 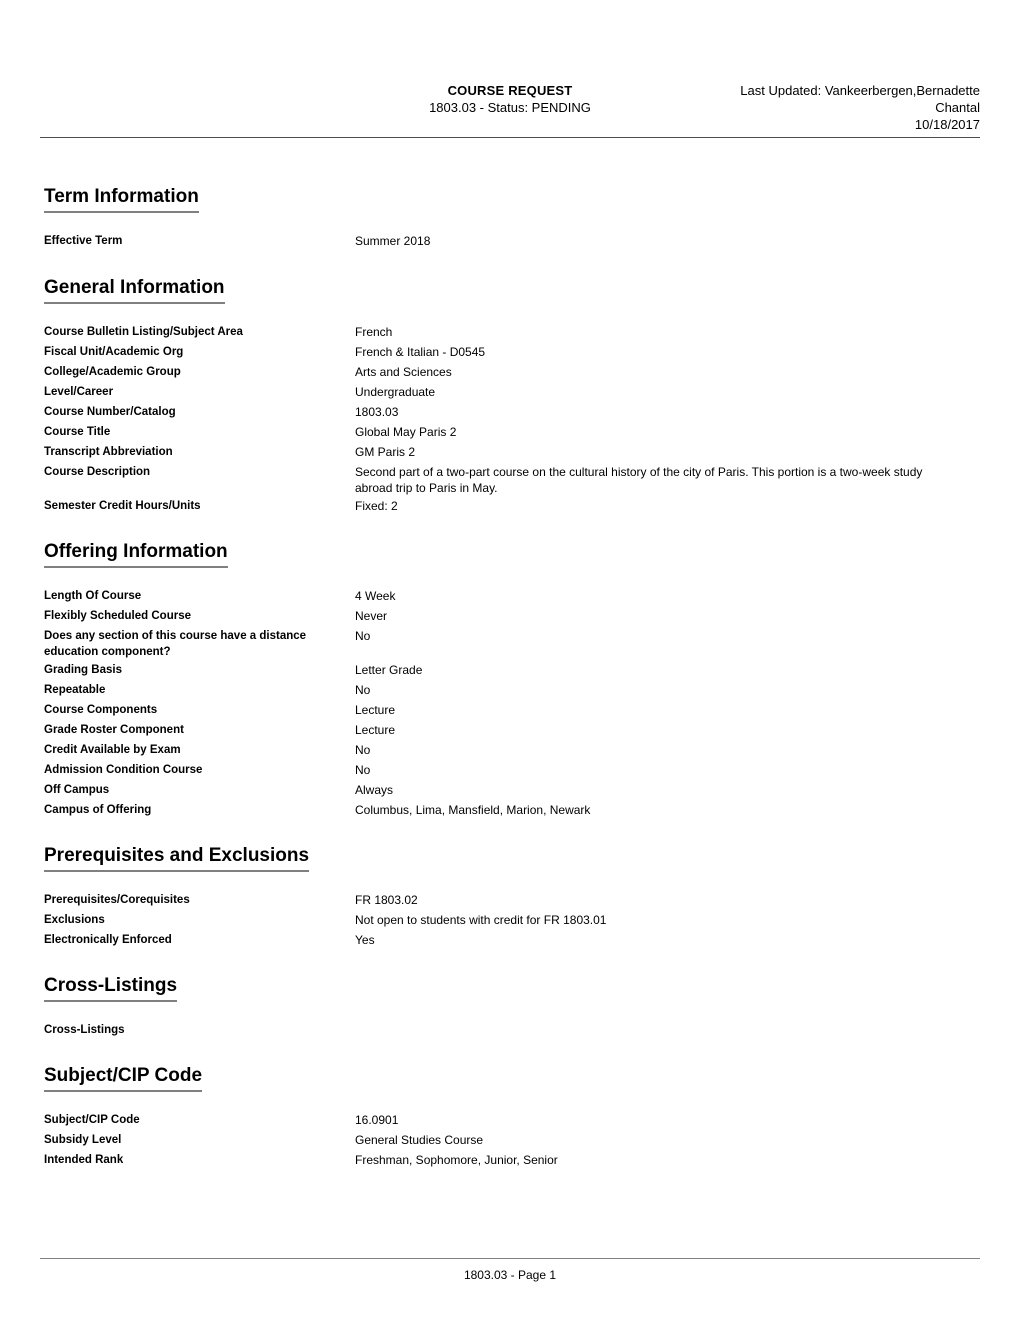 I want to click on field-label: Grade Roster Component, so click(x=114, y=730).